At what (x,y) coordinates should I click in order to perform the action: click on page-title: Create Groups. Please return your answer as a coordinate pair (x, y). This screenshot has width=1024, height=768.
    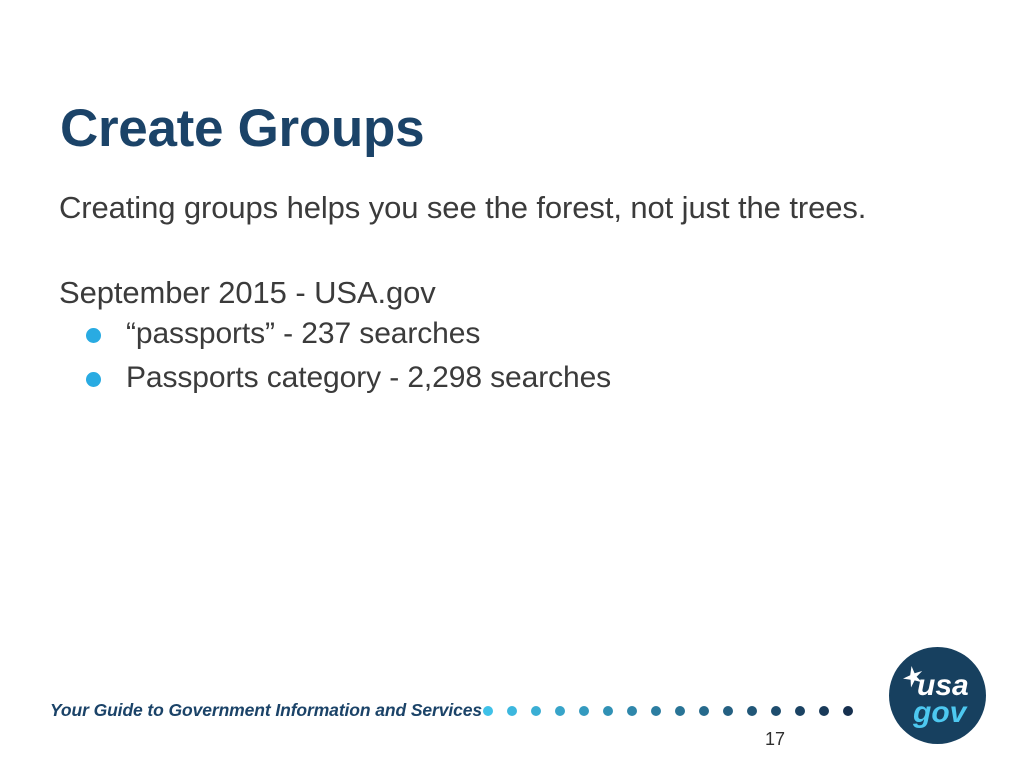
    Looking at the image, I should click on (242, 128).